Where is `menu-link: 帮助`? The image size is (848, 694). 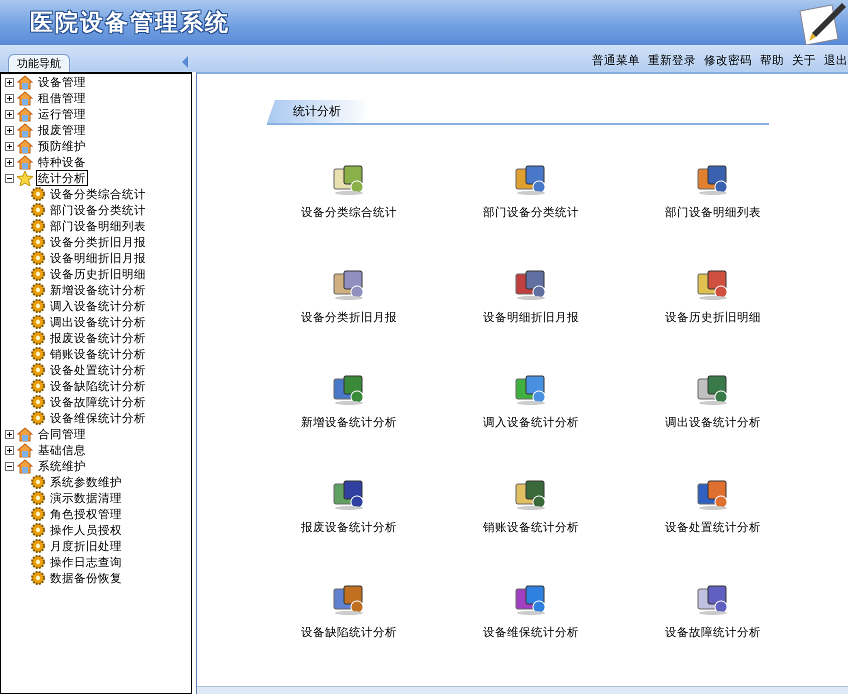
menu-link: 帮助 is located at coordinates (772, 60).